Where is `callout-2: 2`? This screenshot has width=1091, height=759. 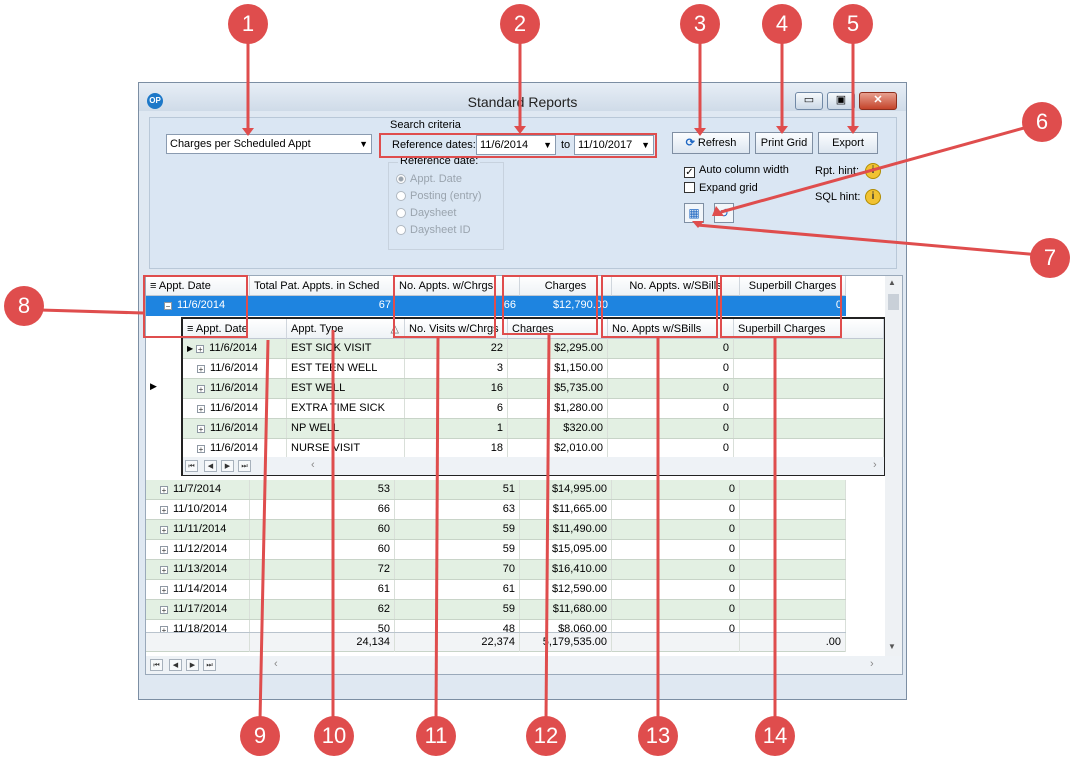 callout-2: 2 is located at coordinates (520, 24).